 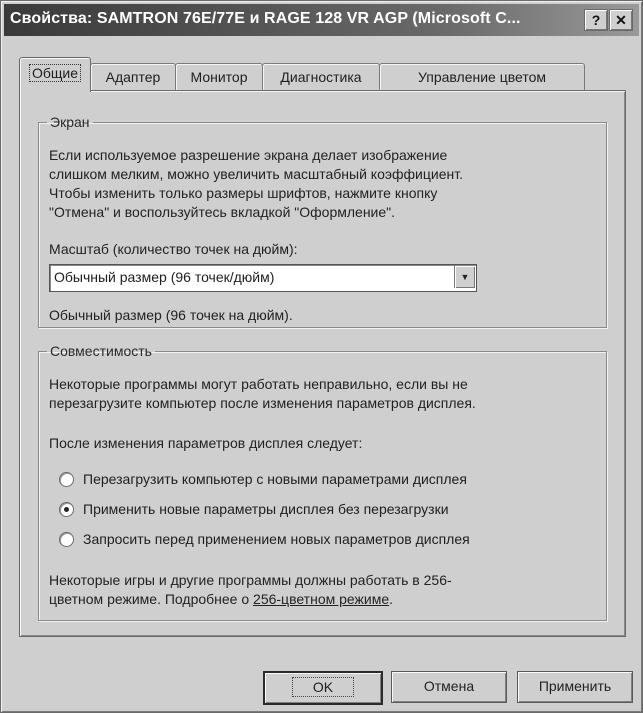 What do you see at coordinates (171, 315) in the screenshot?
I see `scale-status-text: Обычный размер (96 точек на дюйм).` at bounding box center [171, 315].